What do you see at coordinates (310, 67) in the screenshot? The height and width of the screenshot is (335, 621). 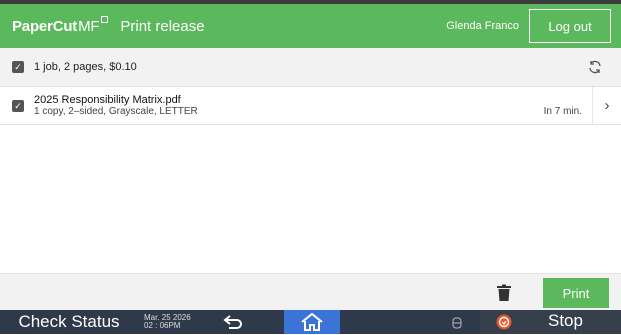 I see `summary-bar: ✓ 1 job, 2 pages, $0.10` at bounding box center [310, 67].